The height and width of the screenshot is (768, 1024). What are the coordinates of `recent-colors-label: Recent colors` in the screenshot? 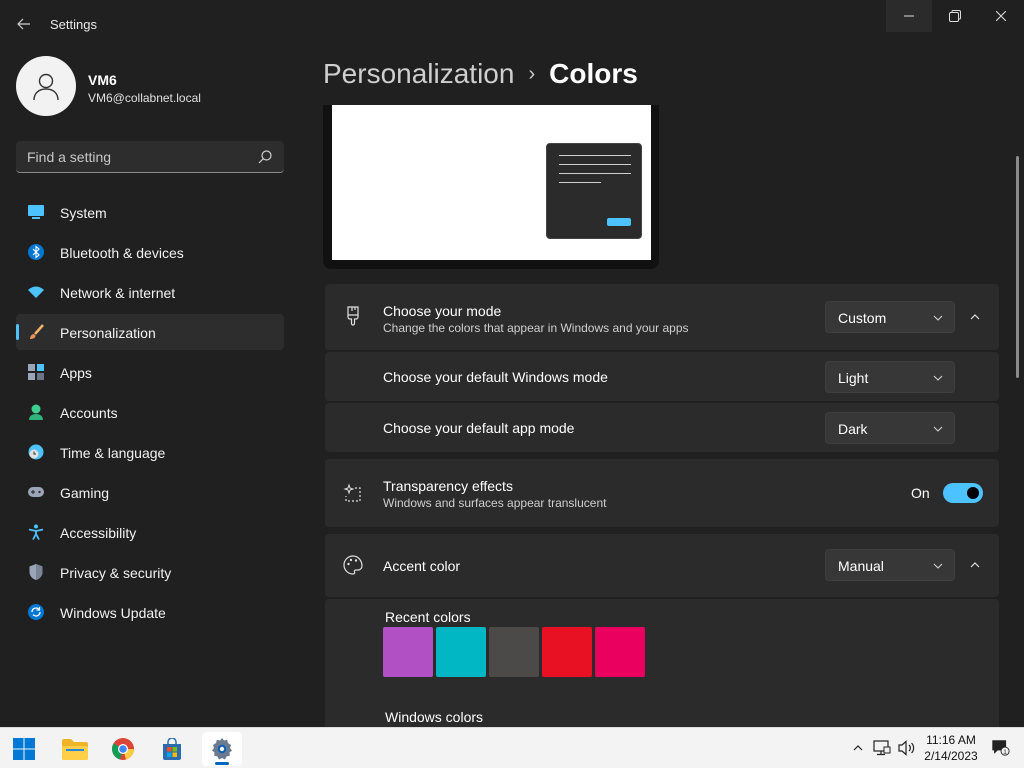 It's located at (428, 617).